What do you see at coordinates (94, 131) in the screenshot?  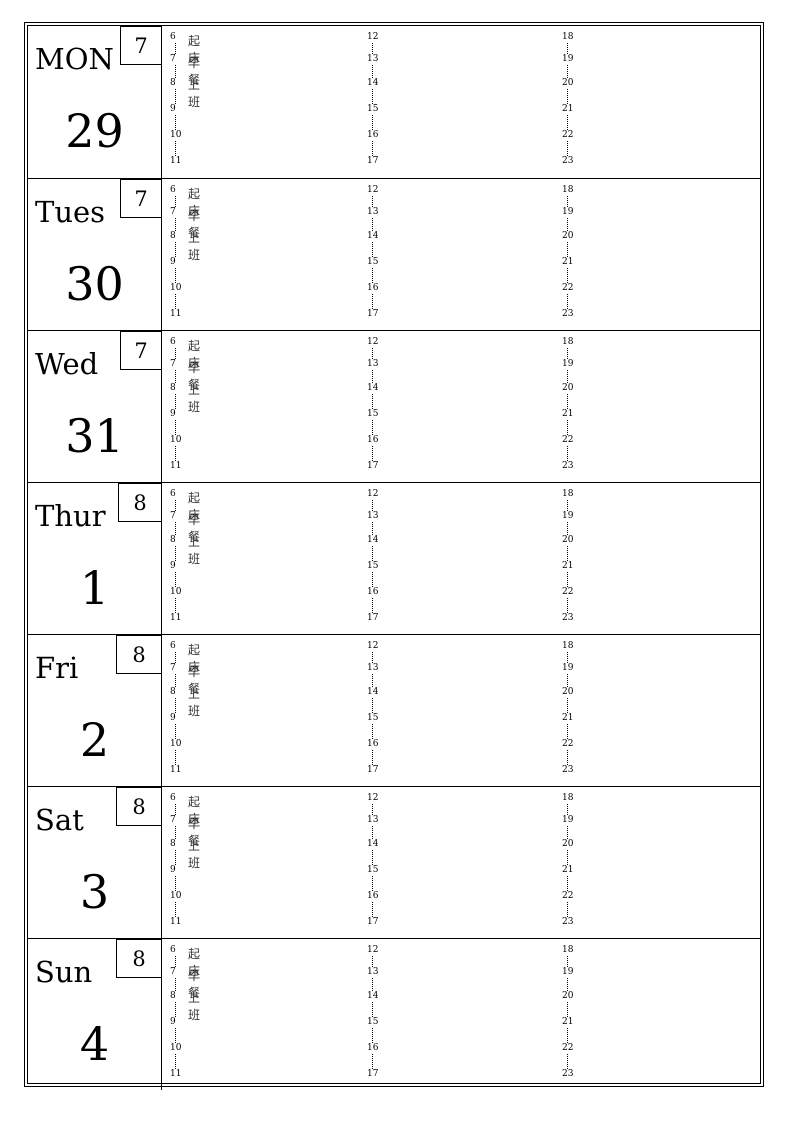 I see `day-number: 29` at bounding box center [94, 131].